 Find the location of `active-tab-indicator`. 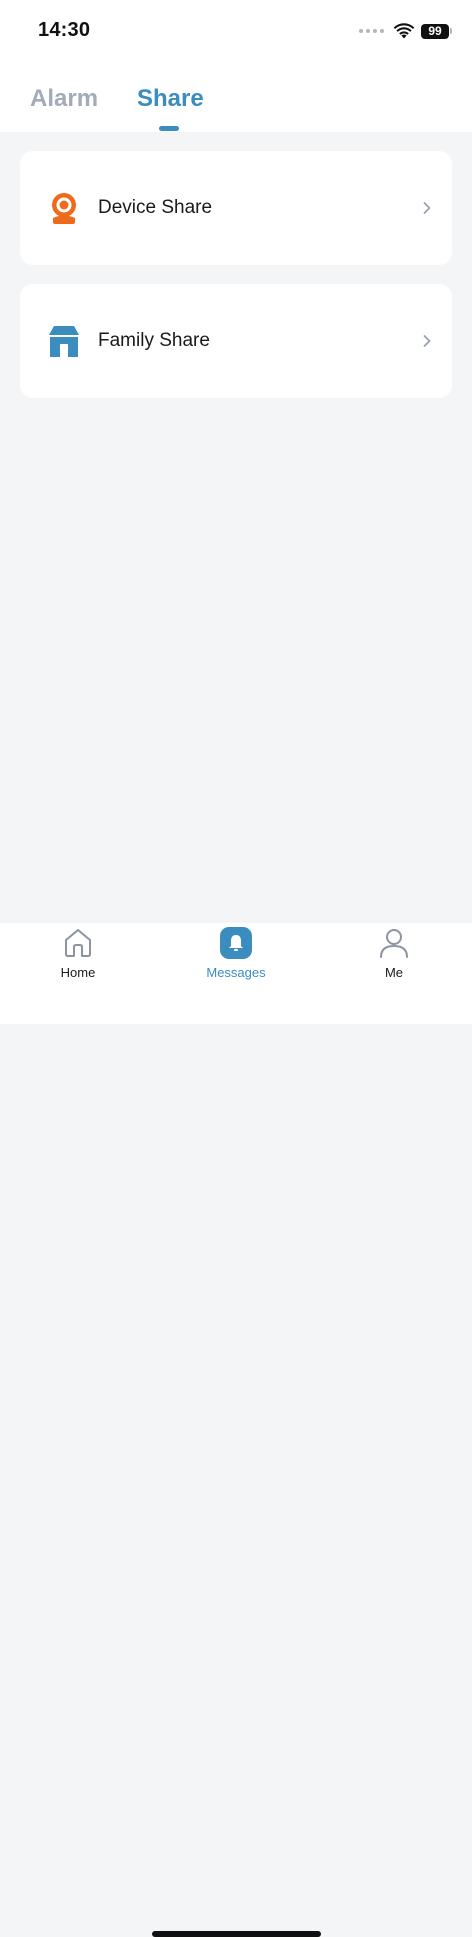

active-tab-indicator is located at coordinates (169, 128).